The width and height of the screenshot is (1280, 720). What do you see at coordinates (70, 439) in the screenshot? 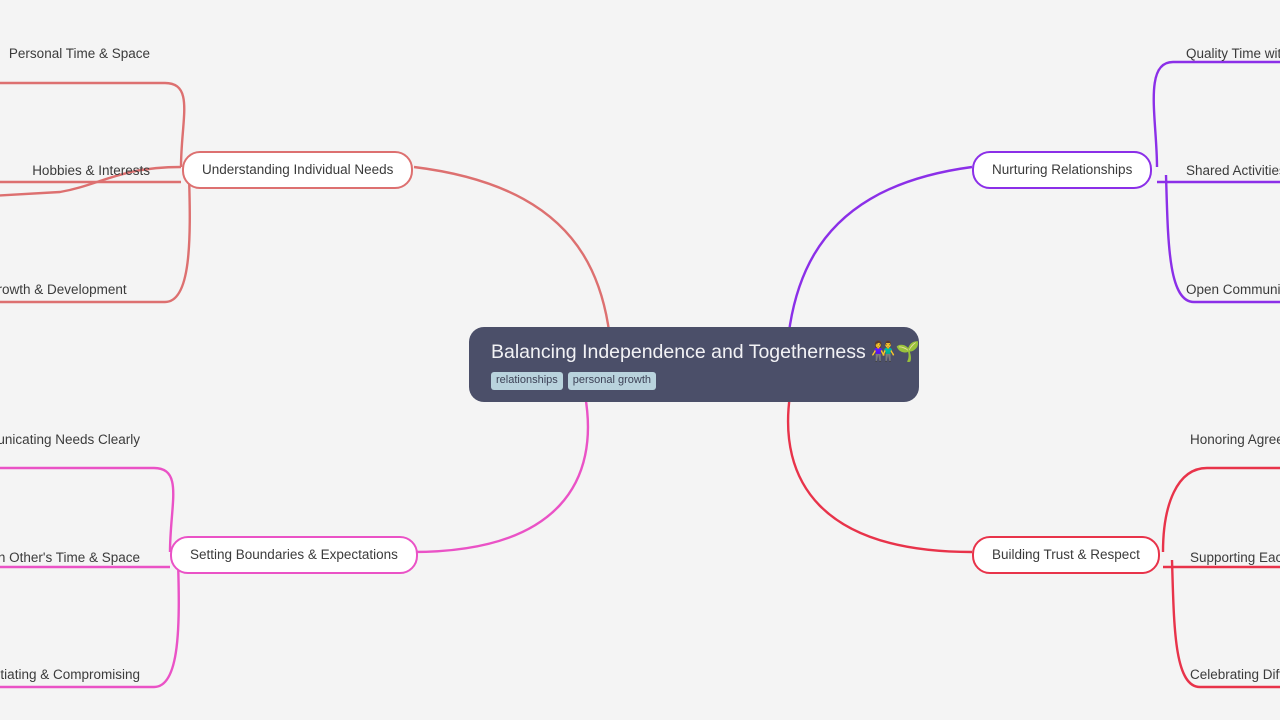
I see `leaf-node-communicating-needs-clearly: Communicating Needs Clearly` at bounding box center [70, 439].